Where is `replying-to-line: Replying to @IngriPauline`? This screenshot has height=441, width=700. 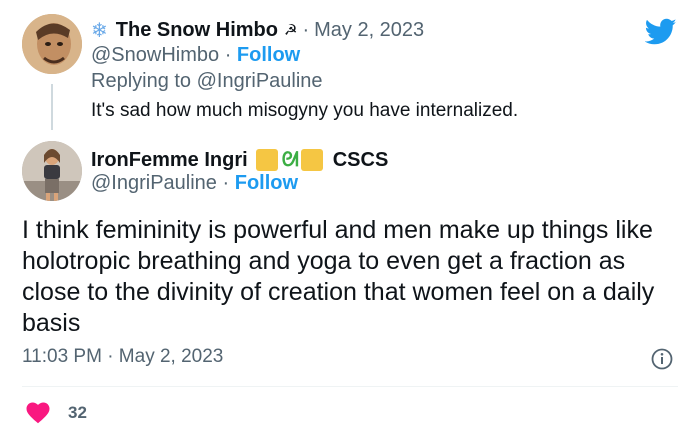
replying-to-line: Replying to @IngriPauline is located at coordinates (207, 81).